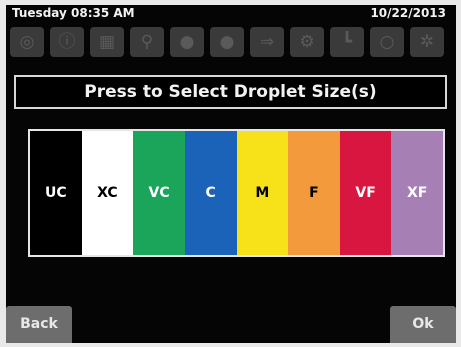  I want to click on droplet-label: F, so click(314, 193).